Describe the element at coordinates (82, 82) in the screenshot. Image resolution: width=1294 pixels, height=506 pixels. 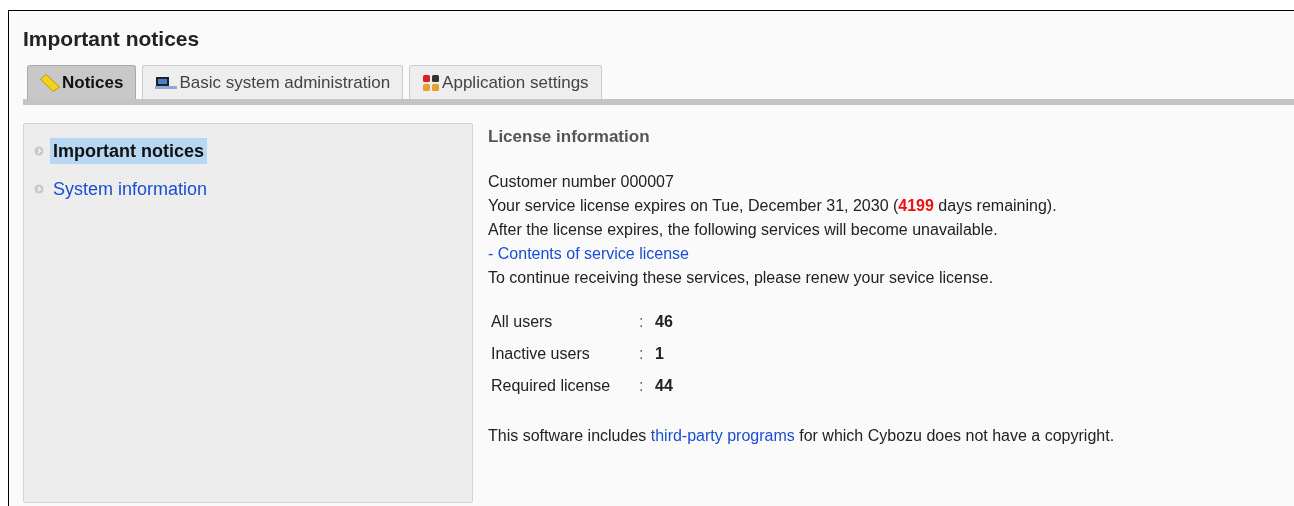
I see `tab: Notices` at that location.